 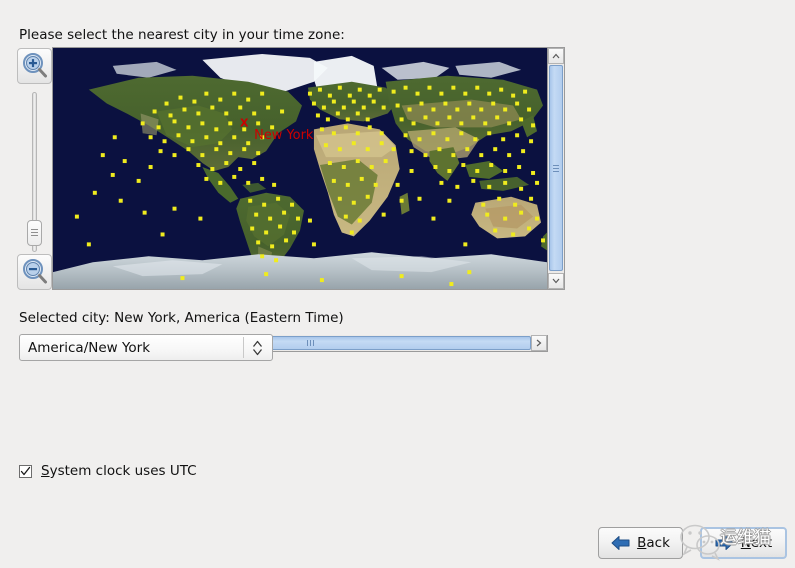 I want to click on chevron-up-icon, so click(x=556, y=56).